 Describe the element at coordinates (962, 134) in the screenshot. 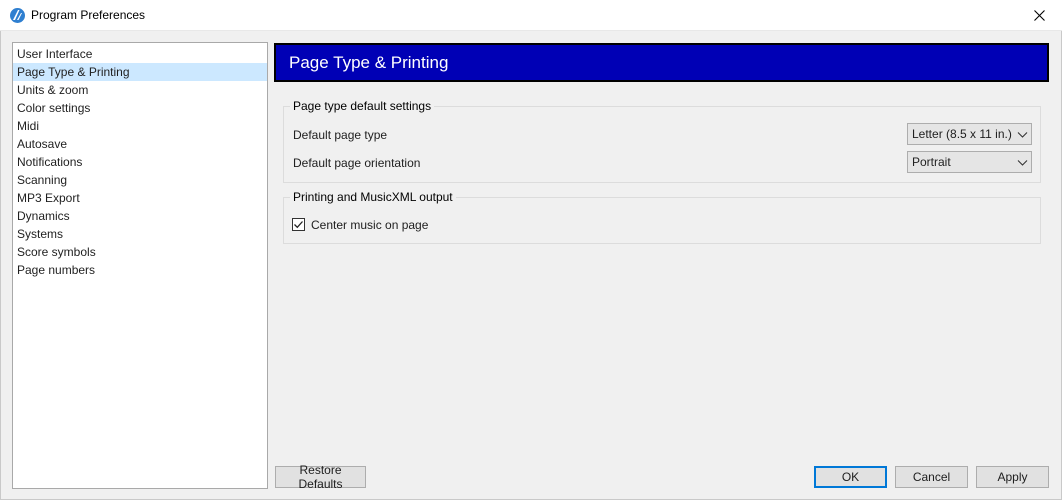

I see `default-page-type-value: Letter (8.5 x 11 in.)` at that location.